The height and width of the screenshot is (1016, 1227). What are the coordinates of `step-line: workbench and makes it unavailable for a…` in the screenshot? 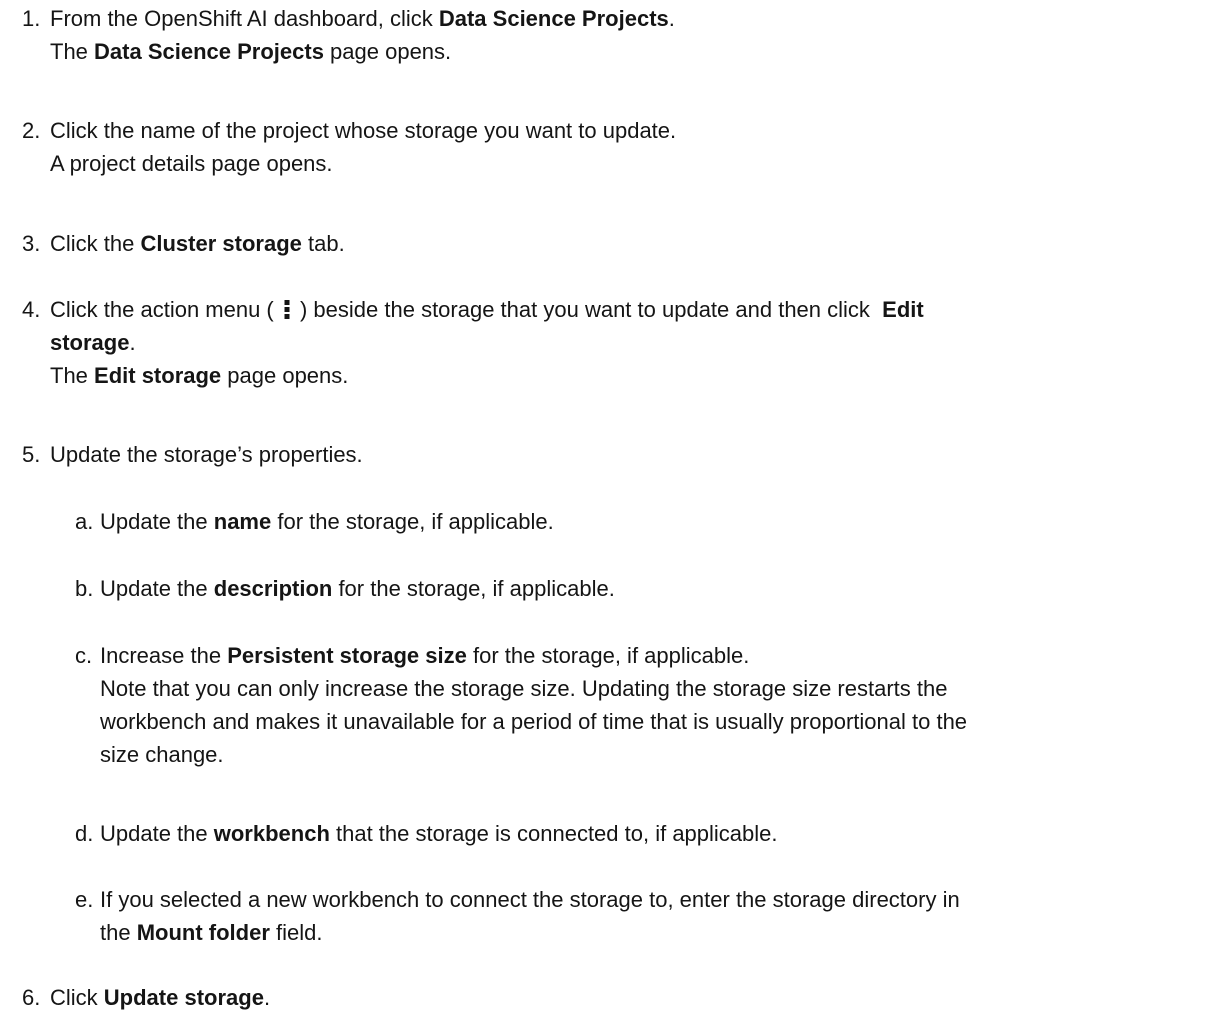 It's located at (534, 721).